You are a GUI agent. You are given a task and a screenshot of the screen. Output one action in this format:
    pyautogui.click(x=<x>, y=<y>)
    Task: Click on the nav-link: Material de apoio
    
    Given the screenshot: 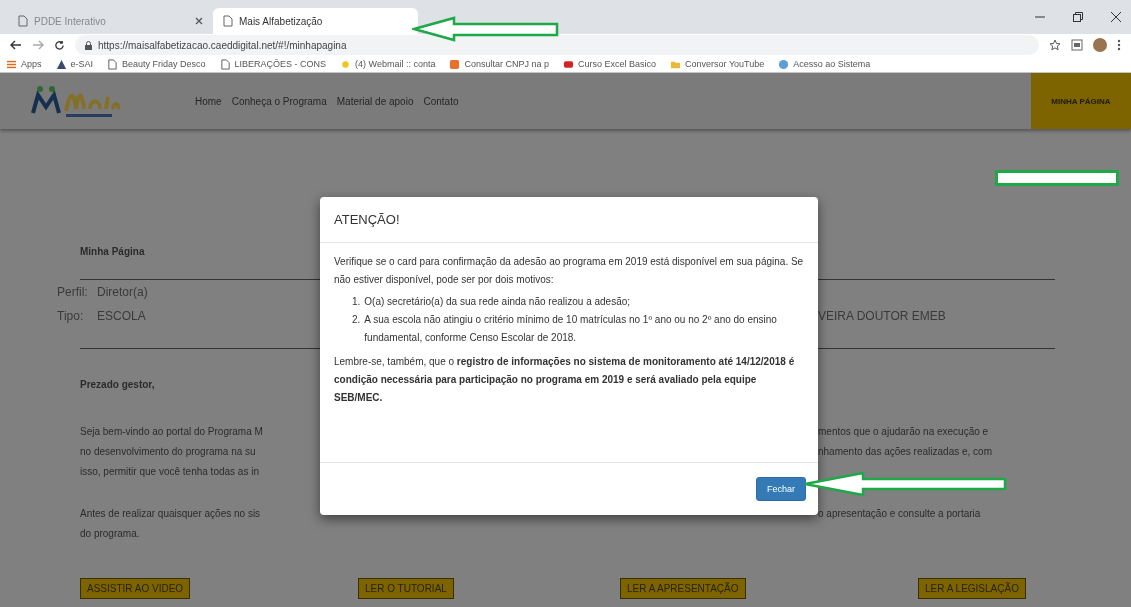 What is the action you would take?
    pyautogui.click(x=375, y=101)
    